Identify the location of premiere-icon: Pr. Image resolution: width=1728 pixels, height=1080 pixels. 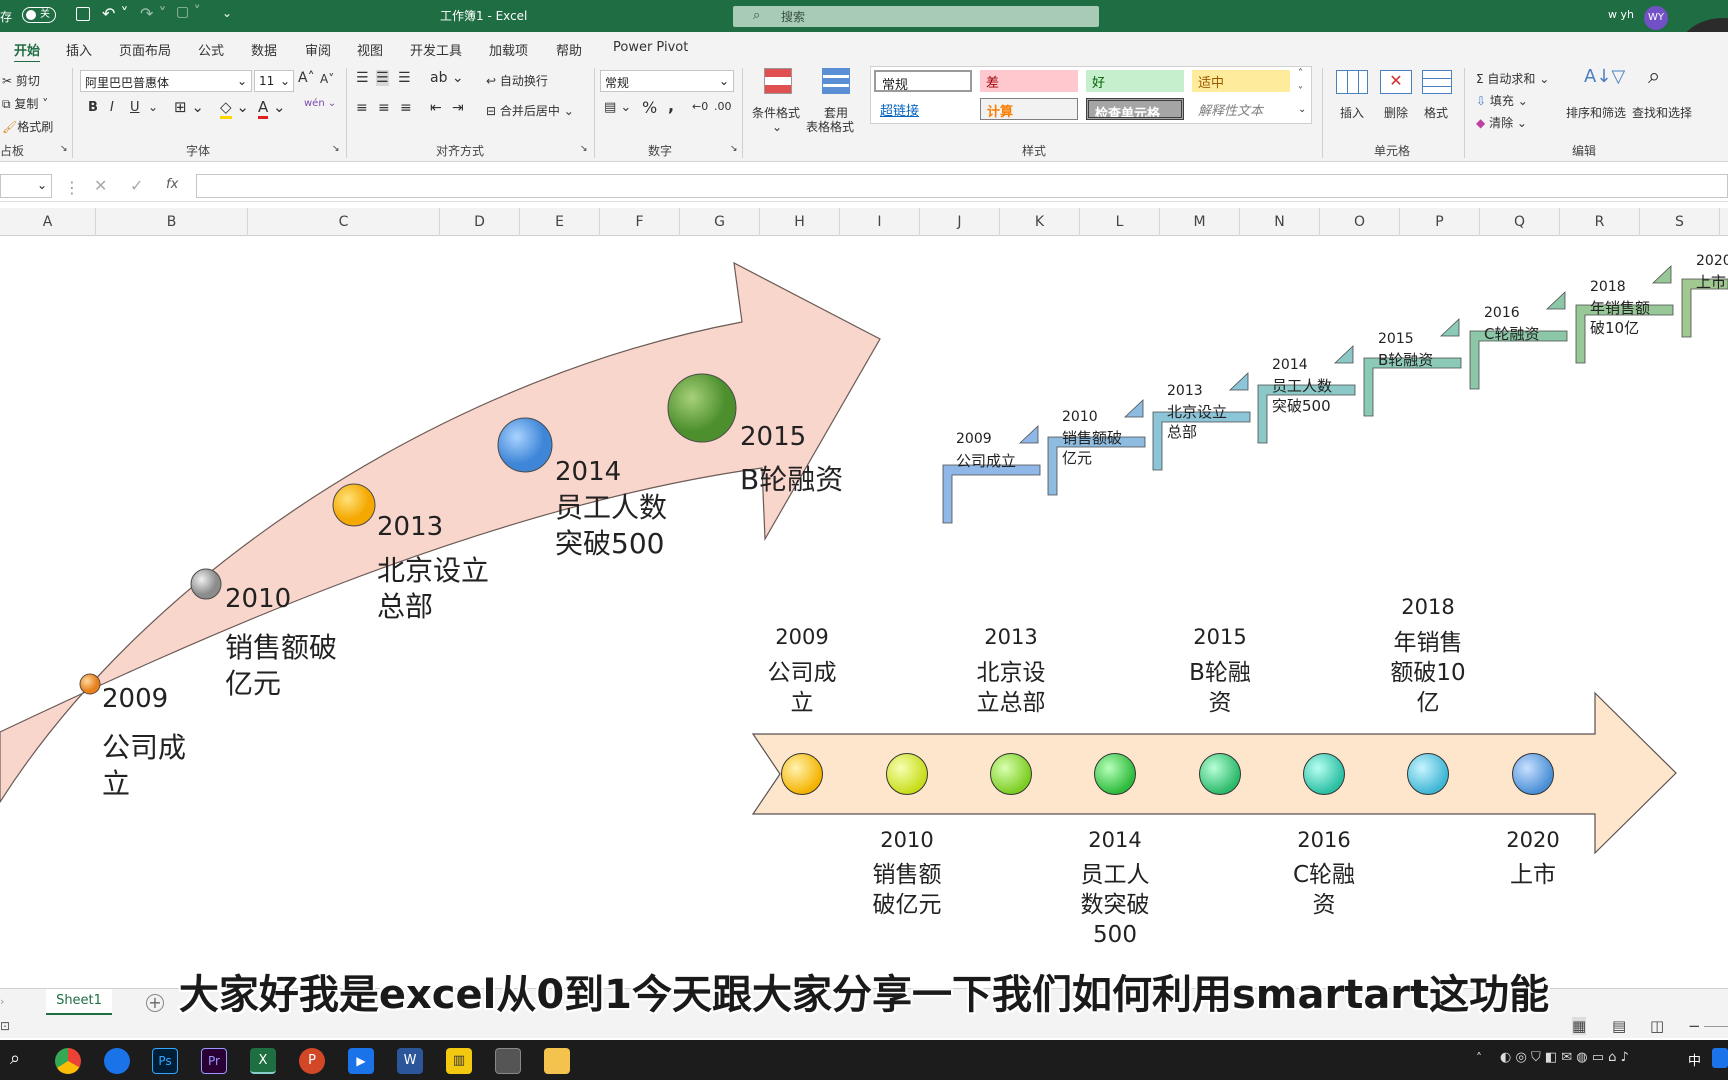
(214, 1061).